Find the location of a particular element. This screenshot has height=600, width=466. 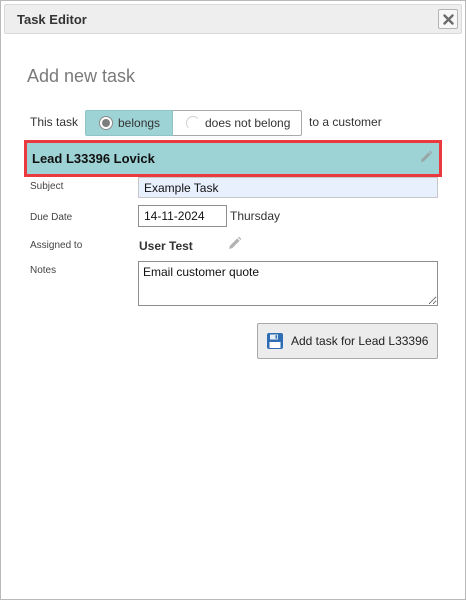

add-task-button-label: Add task for Lead L33396 is located at coordinates (360, 341).